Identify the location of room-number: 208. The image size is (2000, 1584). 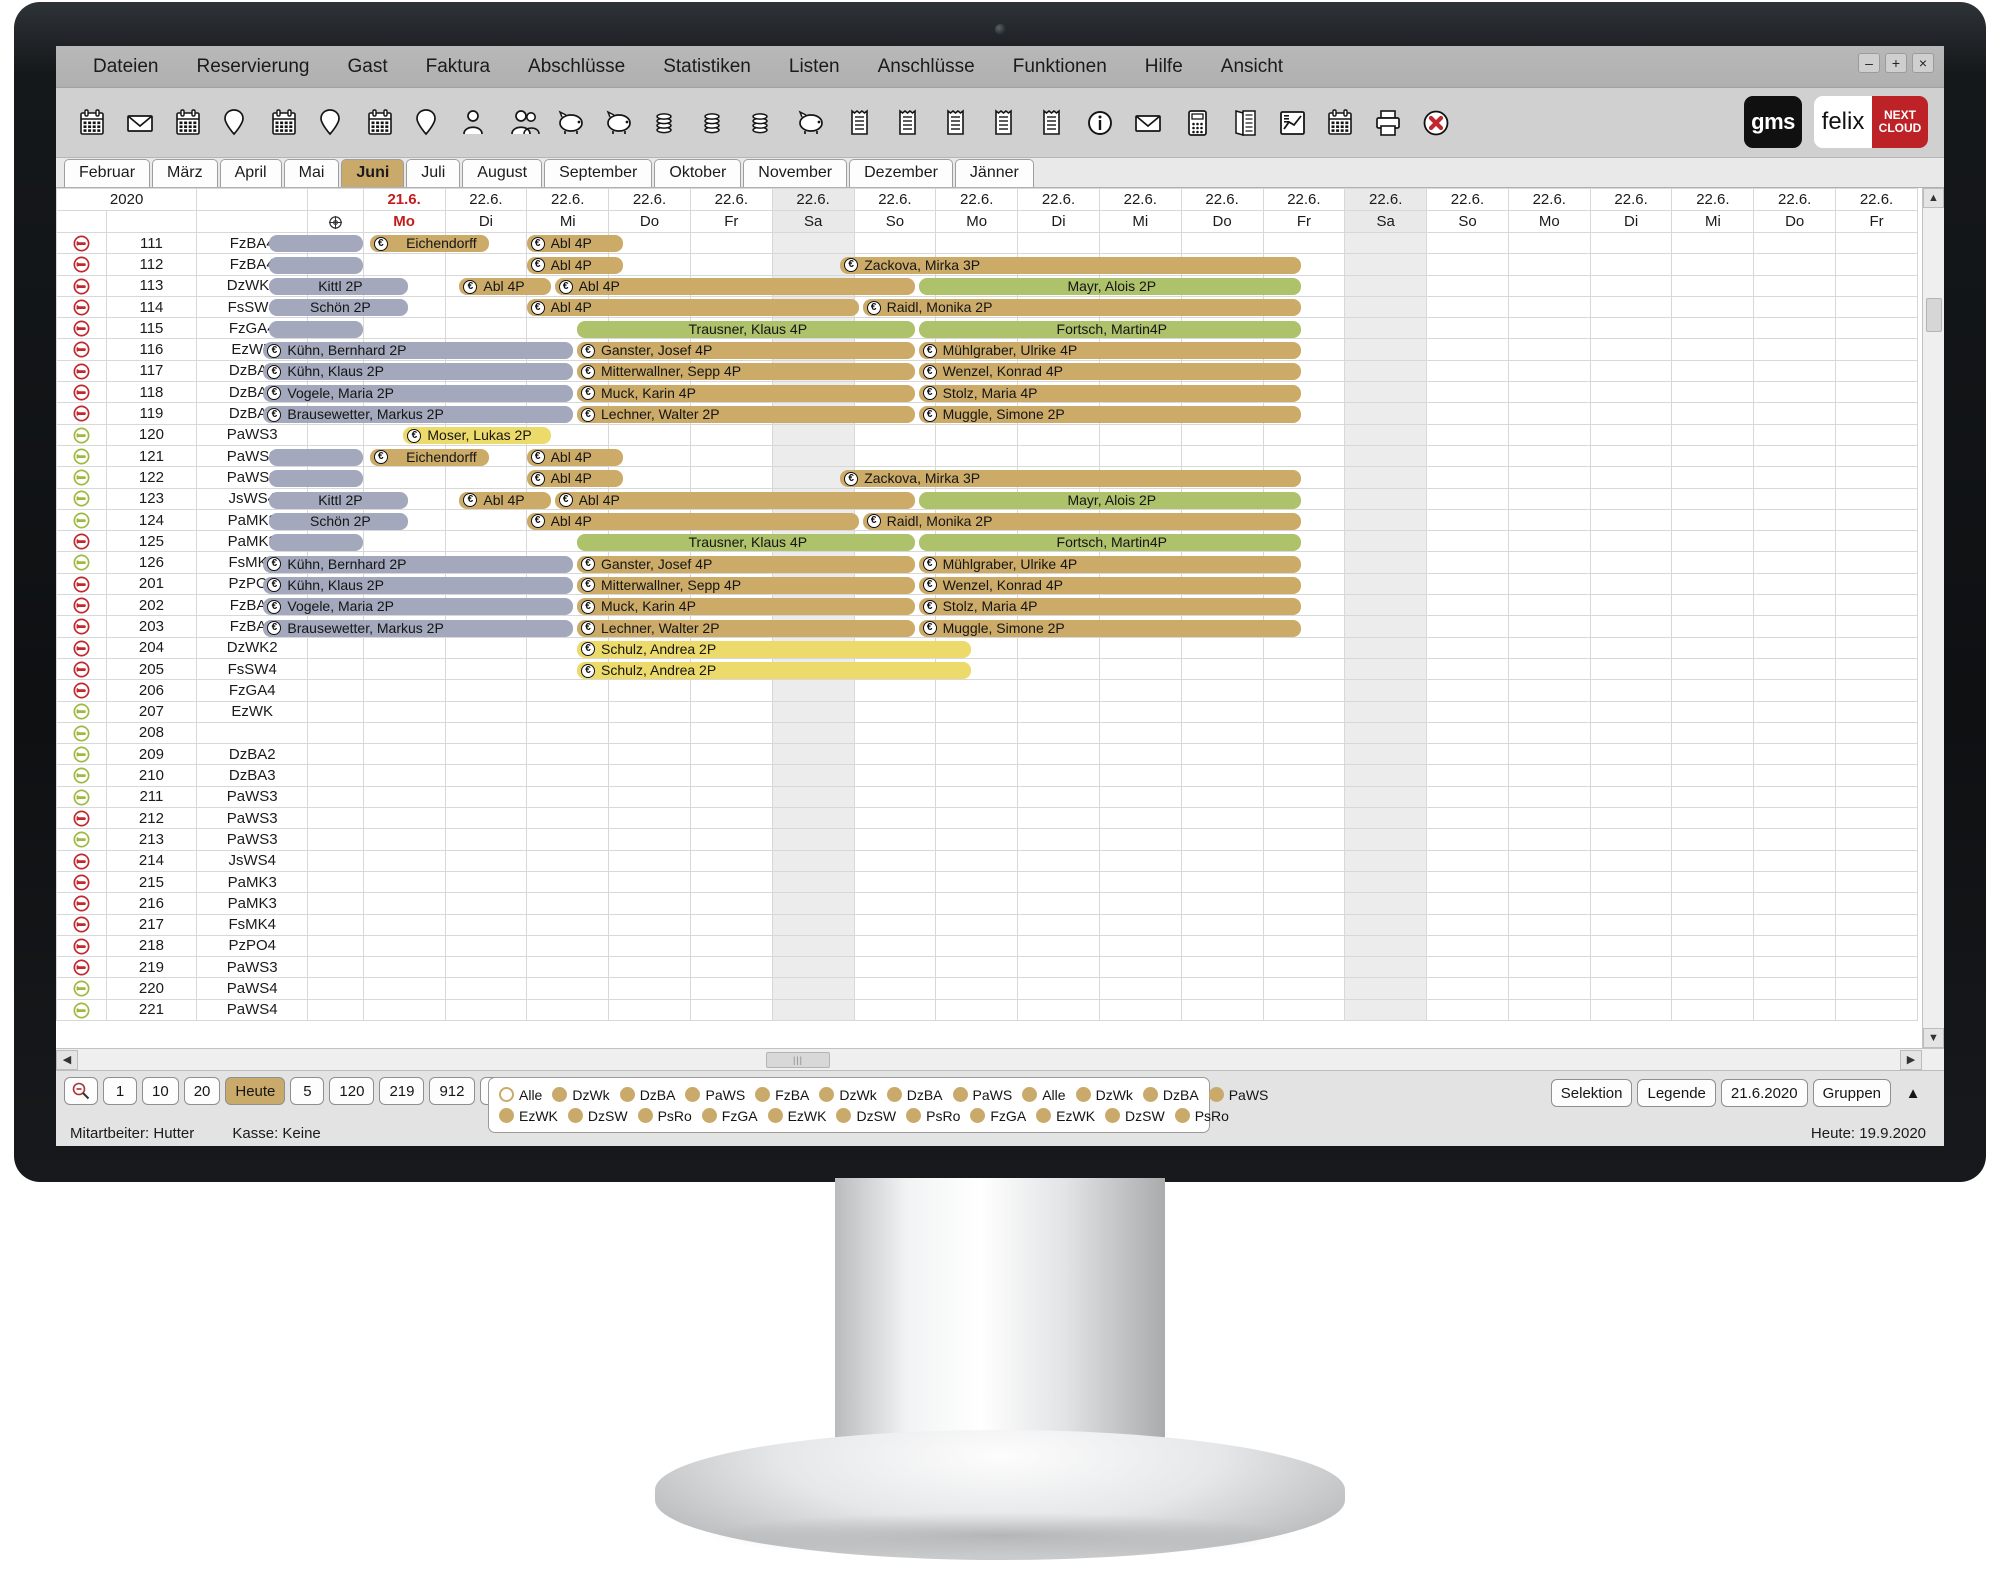
(151, 733).